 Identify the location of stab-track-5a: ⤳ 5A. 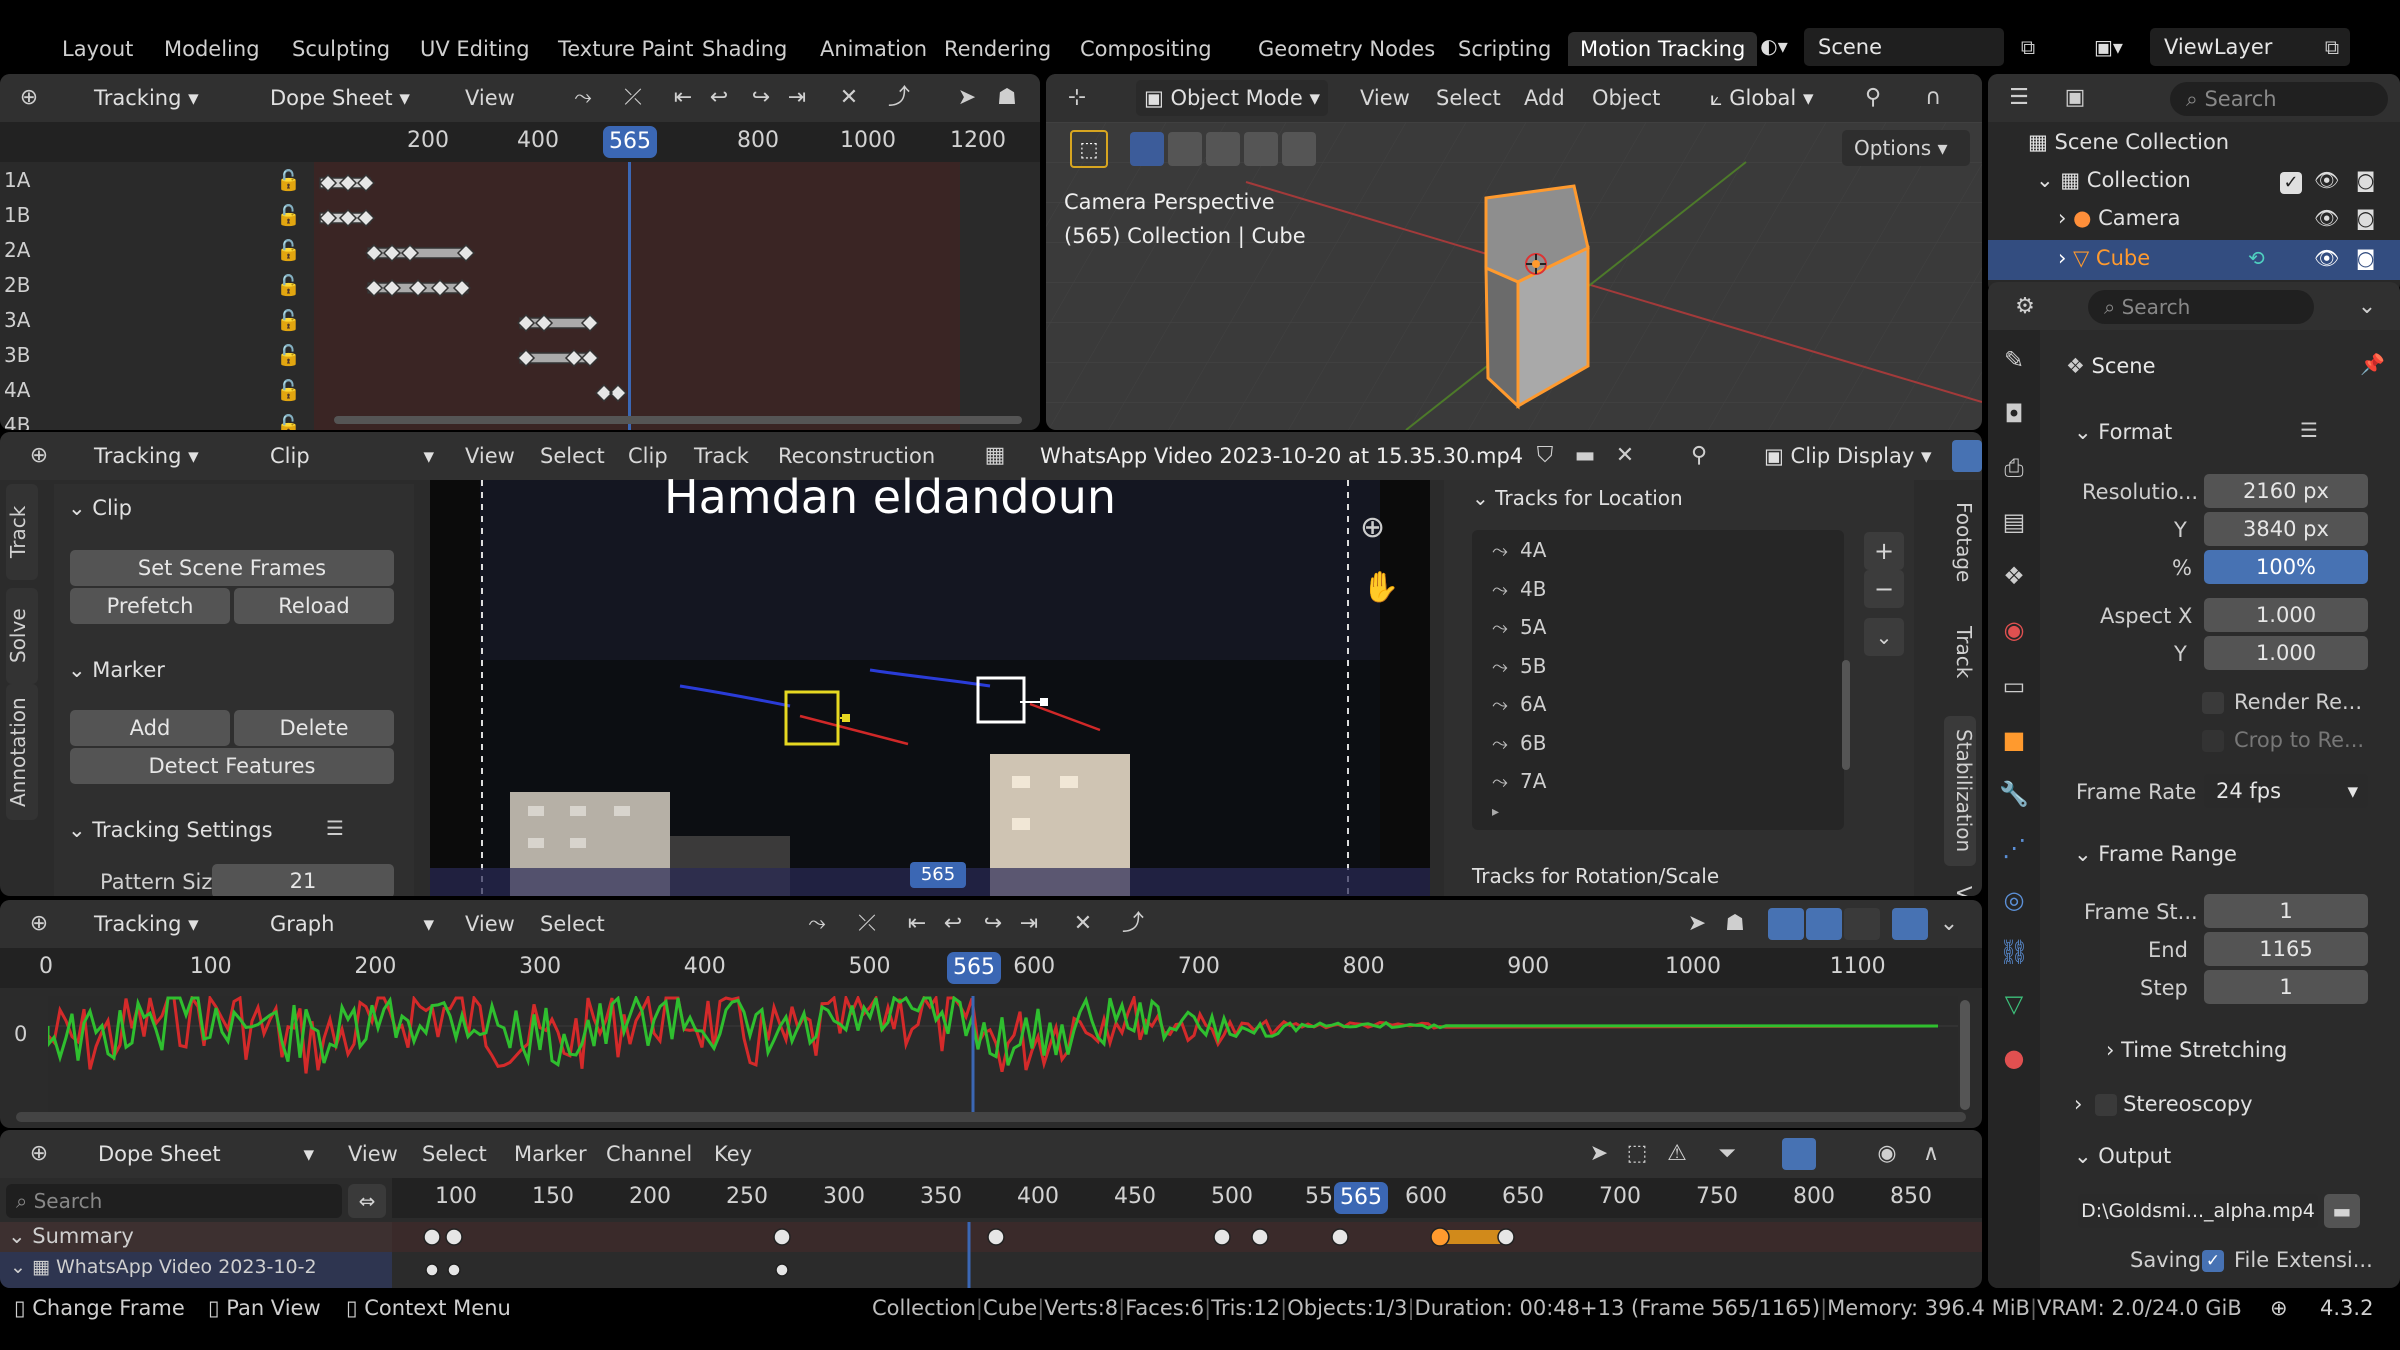
(1519, 627).